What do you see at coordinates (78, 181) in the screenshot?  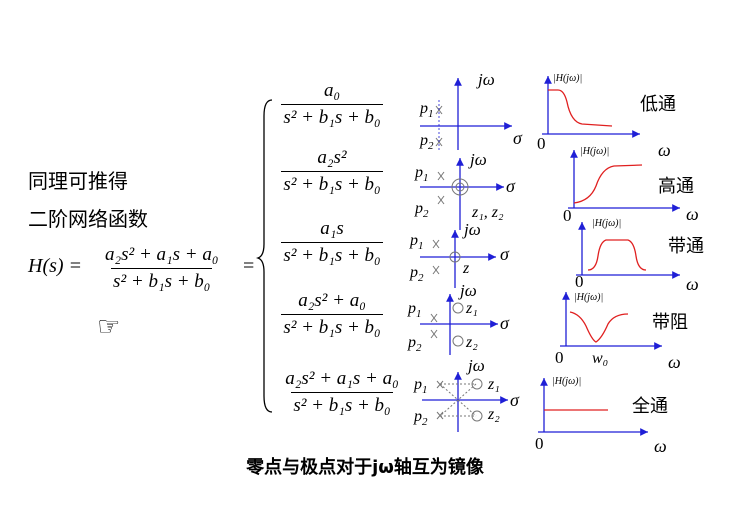 I see `intro-line-1: 同理可推得` at bounding box center [78, 181].